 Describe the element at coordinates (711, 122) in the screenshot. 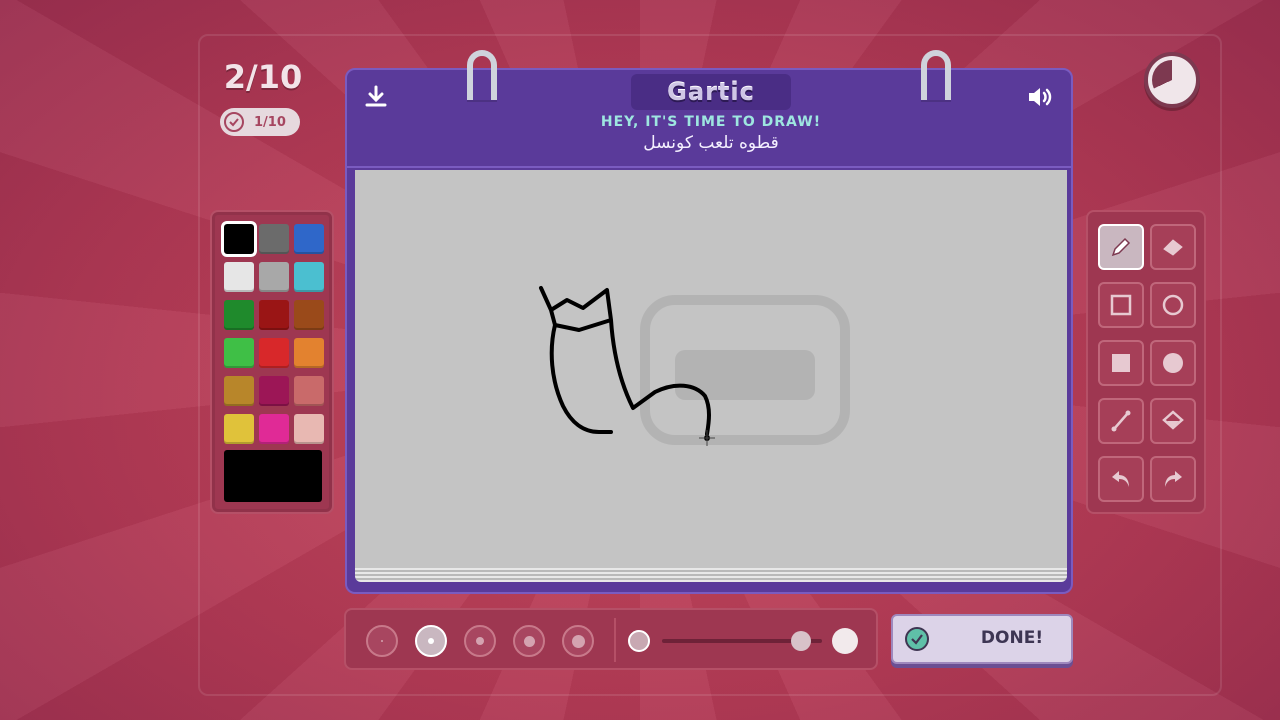

I see `prompt-title: HEY, IT'S TIME TO DRAW!` at that location.